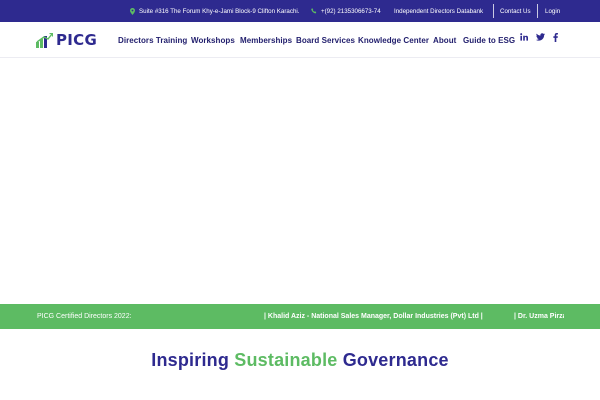 The width and height of the screenshot is (600, 400). Describe the element at coordinates (152, 40) in the screenshot. I see `nav-directors-training: Directors Training` at that location.